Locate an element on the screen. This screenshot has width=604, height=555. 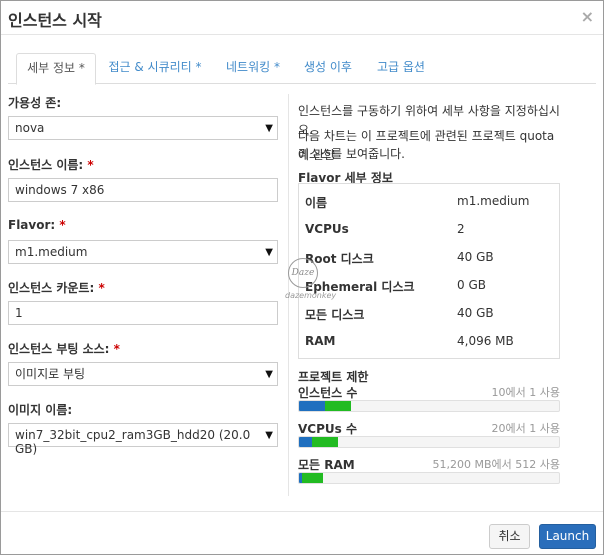
availability-zone-field: 가용성 존: nova ▼ is located at coordinates (143, 117).